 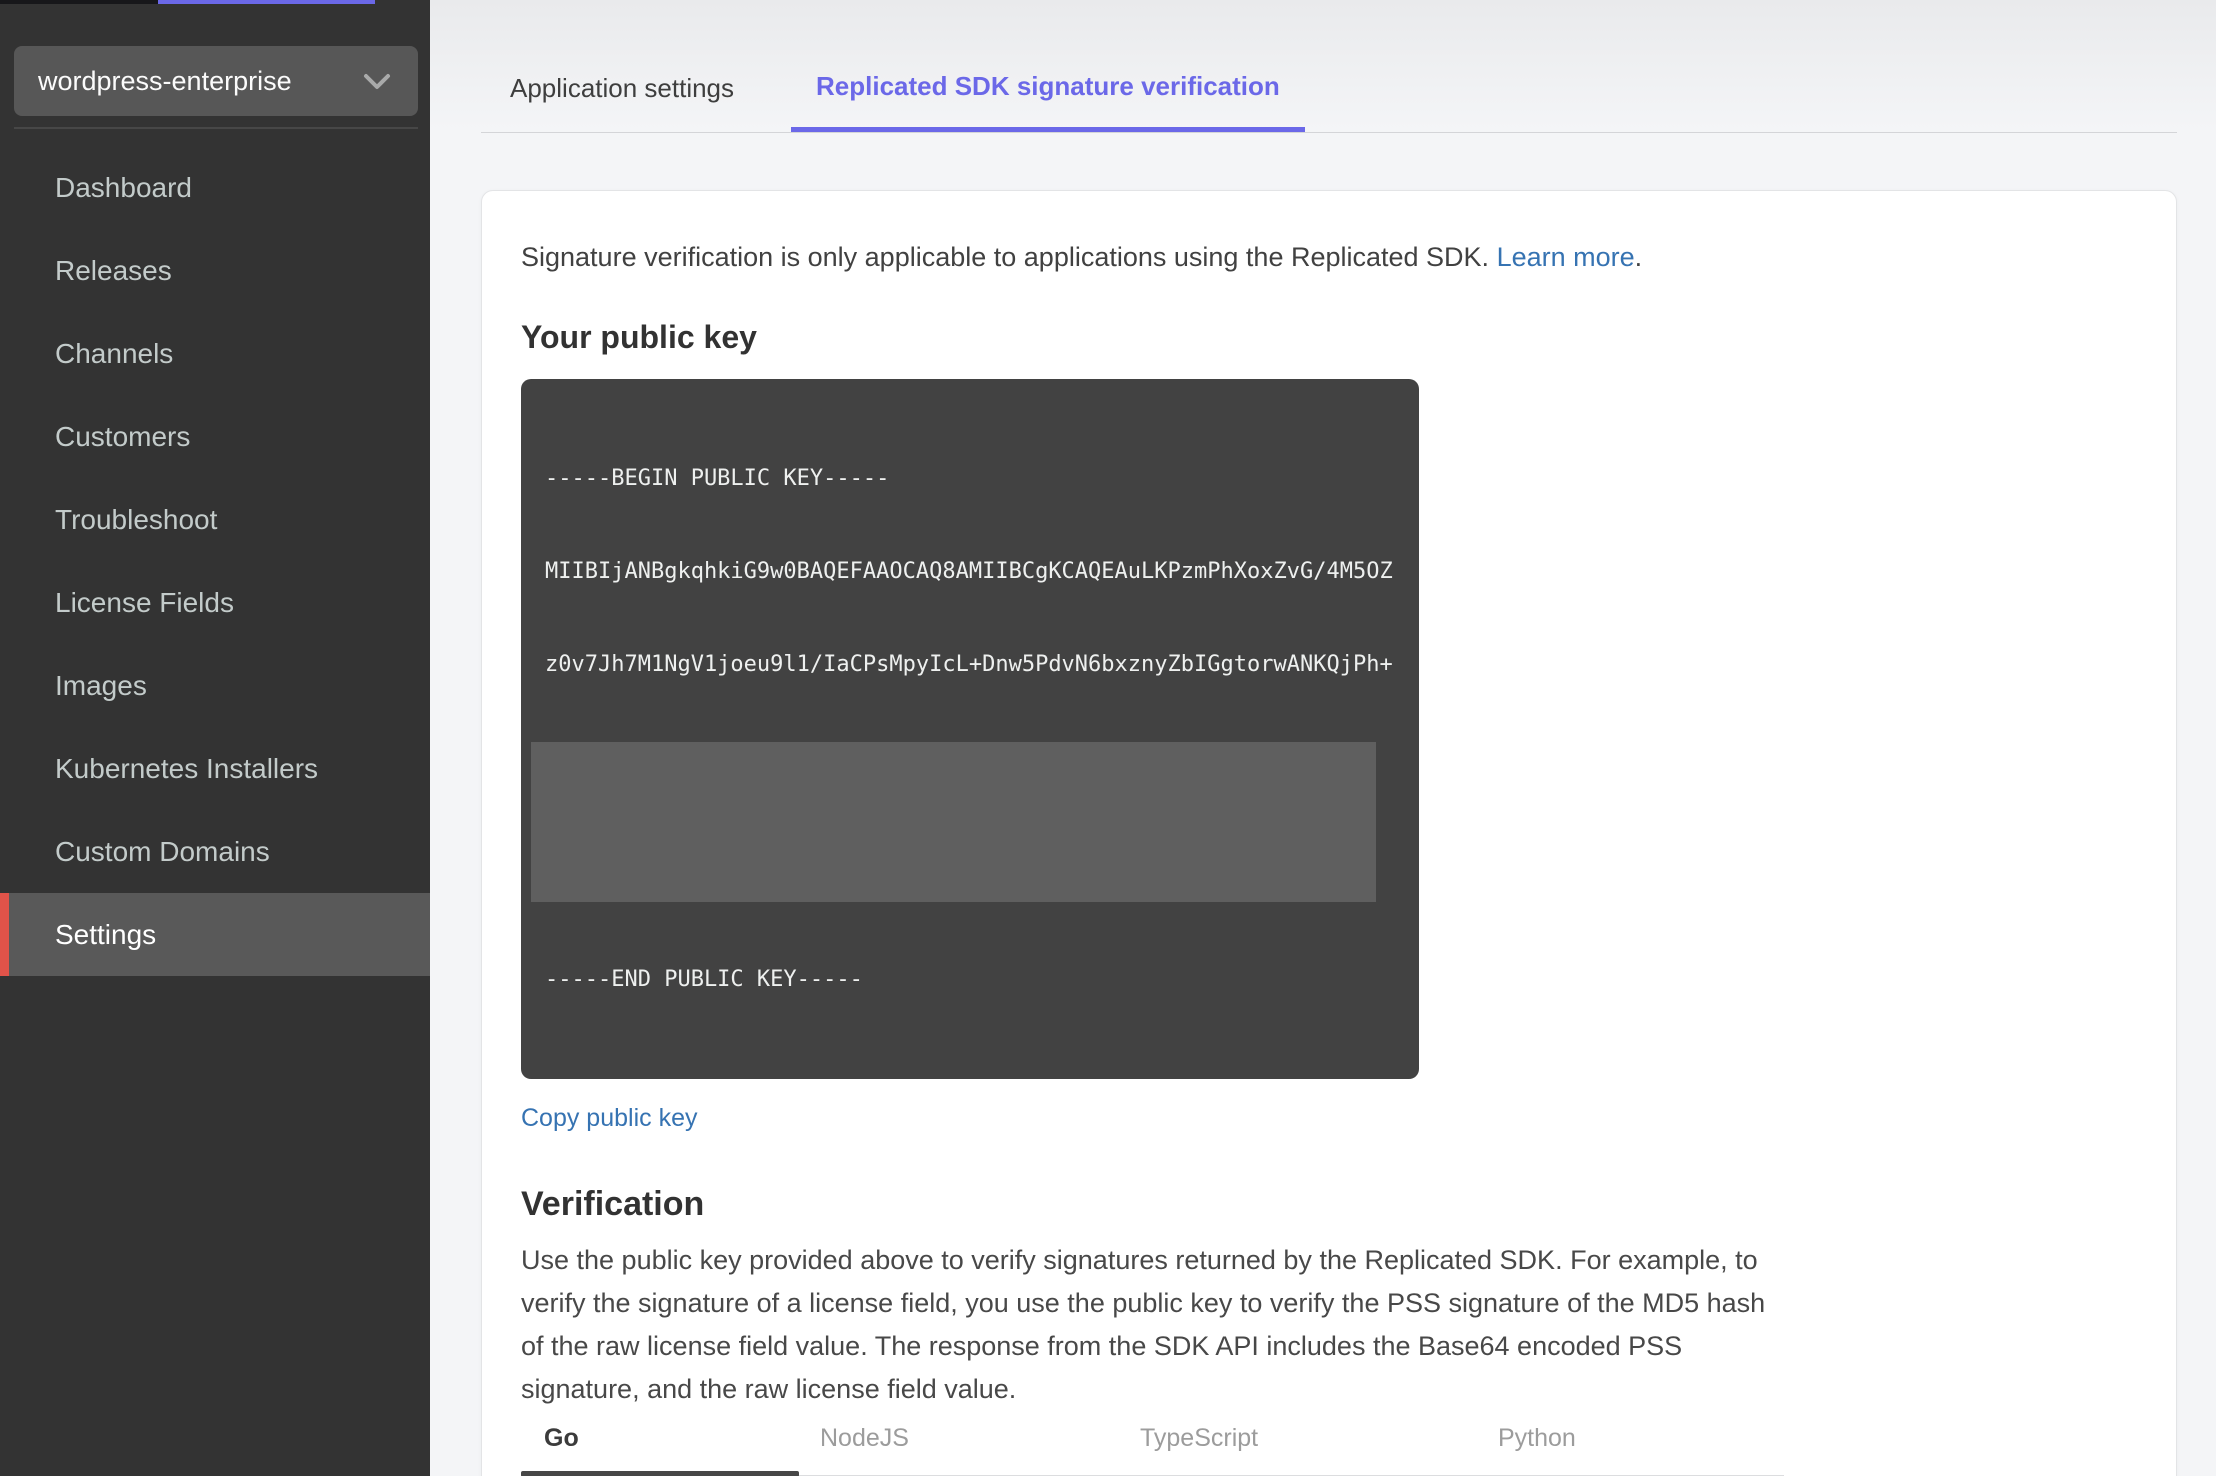 What do you see at coordinates (622, 102) in the screenshot?
I see `tab-application-settings: Application settings` at bounding box center [622, 102].